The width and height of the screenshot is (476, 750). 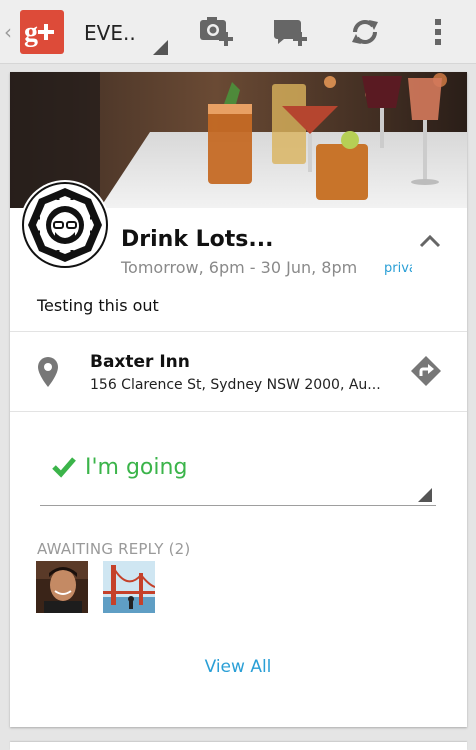 What do you see at coordinates (48, 372) in the screenshot?
I see `location-pin-icon` at bounding box center [48, 372].